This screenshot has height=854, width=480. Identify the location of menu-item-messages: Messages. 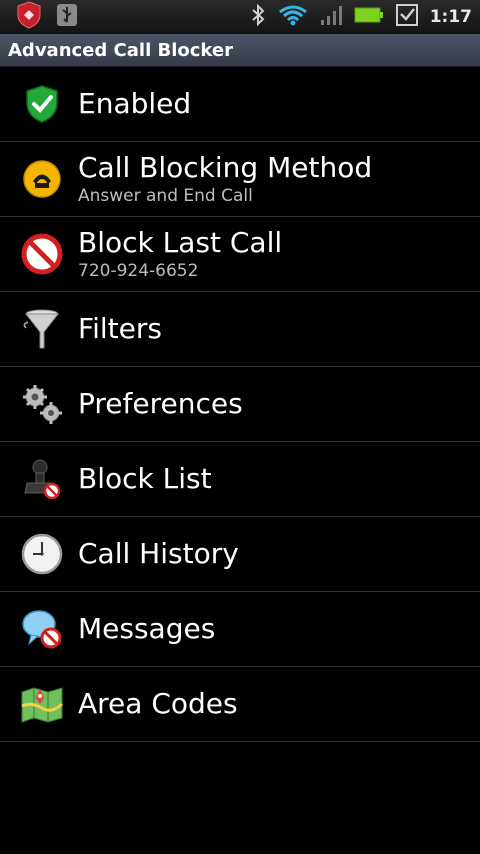
(240, 629).